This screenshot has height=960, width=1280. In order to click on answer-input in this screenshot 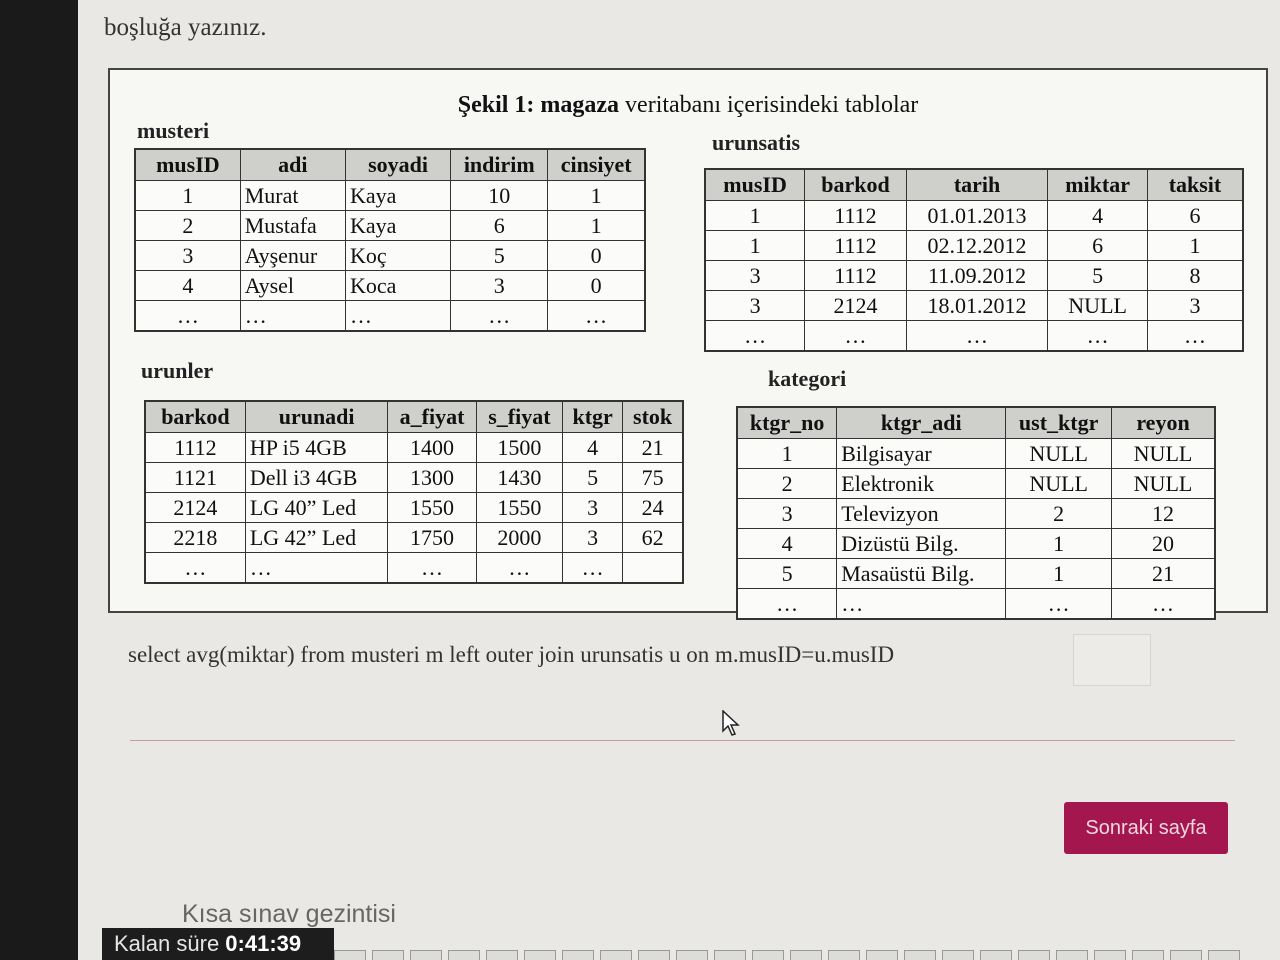, I will do `click(1112, 660)`.